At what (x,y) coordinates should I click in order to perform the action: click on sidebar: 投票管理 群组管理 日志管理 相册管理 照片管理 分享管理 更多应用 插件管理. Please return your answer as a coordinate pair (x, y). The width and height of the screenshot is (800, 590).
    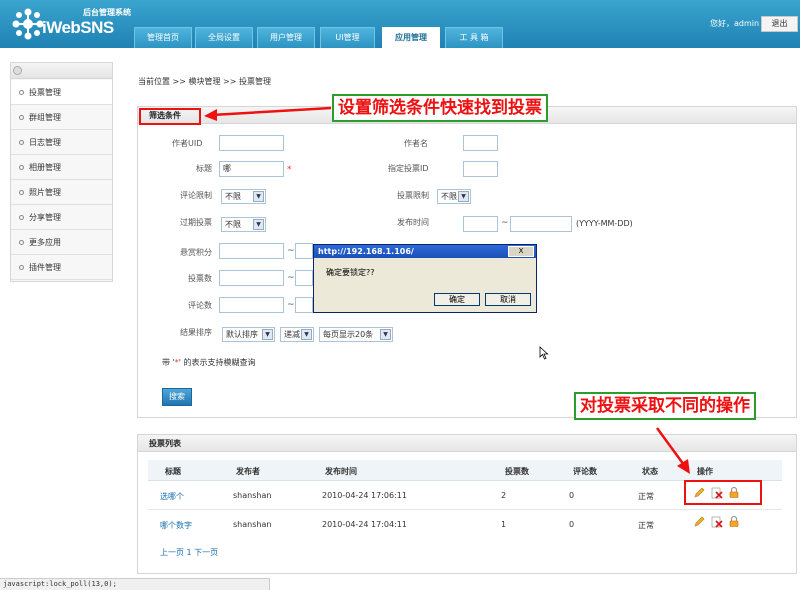
    Looking at the image, I should click on (61, 172).